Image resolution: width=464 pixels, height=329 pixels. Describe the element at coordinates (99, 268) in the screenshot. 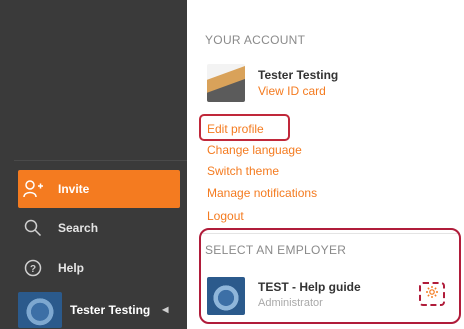

I see `sidebar-item-help: ? Help` at that location.